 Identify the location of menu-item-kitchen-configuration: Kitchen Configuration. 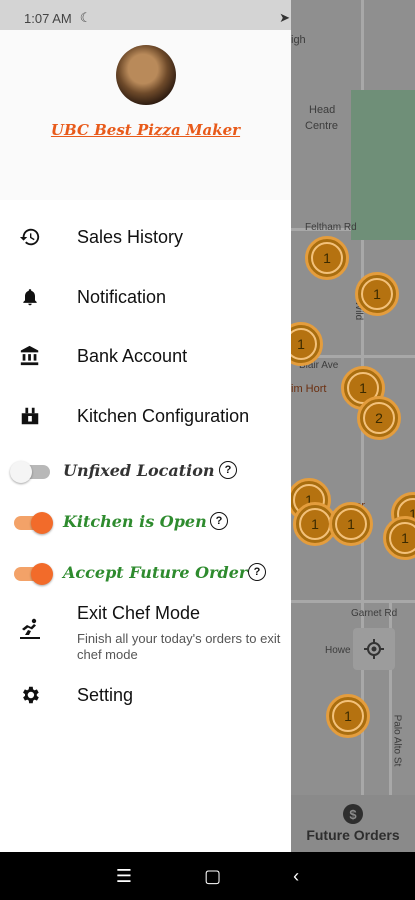
(145, 416).